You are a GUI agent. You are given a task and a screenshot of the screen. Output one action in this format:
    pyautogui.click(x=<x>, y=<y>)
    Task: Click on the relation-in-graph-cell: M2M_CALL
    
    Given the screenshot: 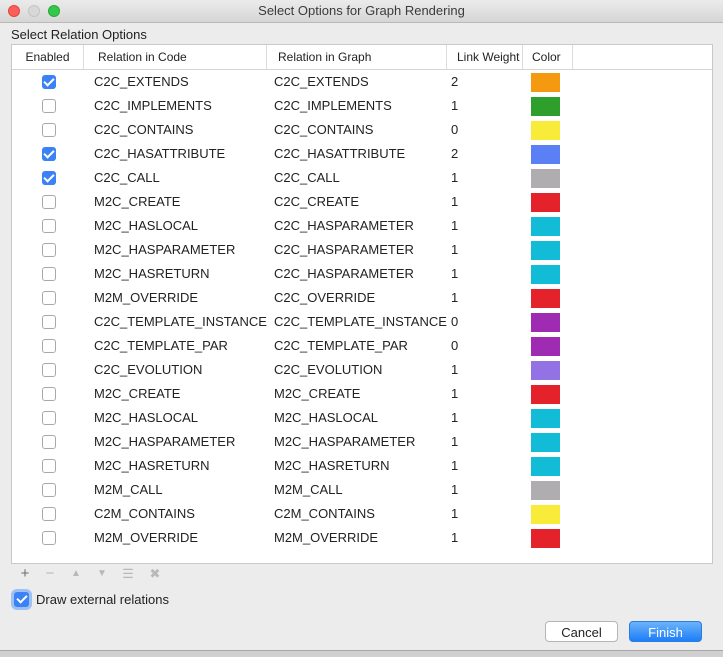 What is the action you would take?
    pyautogui.click(x=308, y=490)
    